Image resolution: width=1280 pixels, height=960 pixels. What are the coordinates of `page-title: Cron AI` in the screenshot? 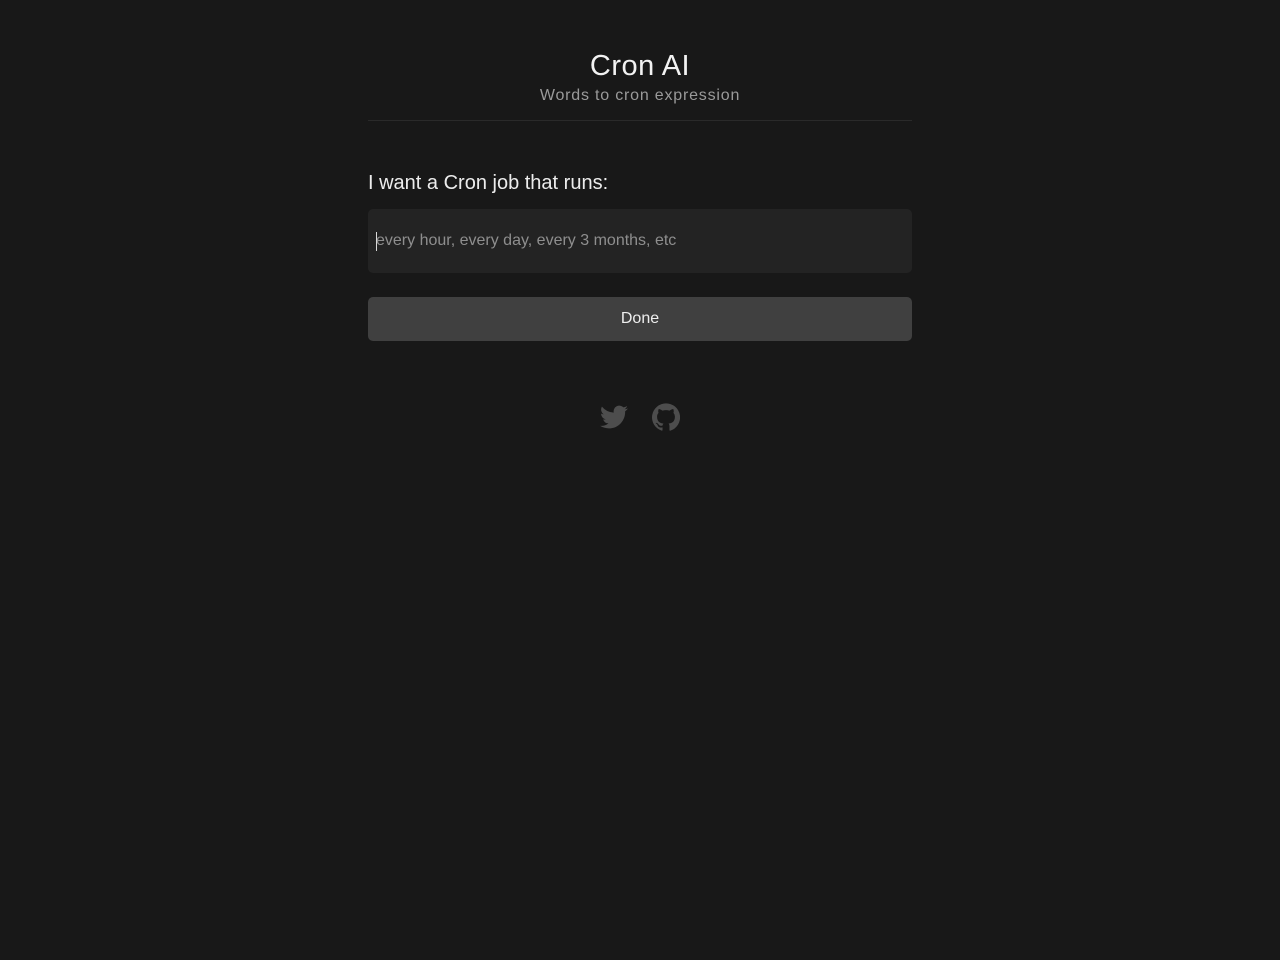 It's located at (640, 66).